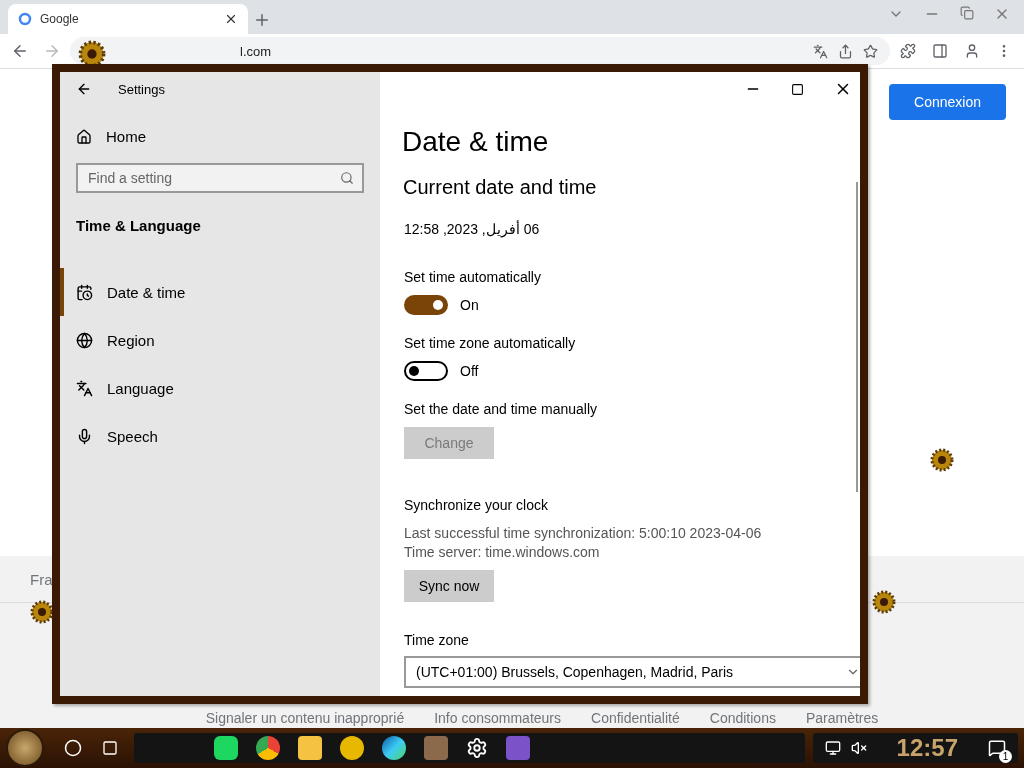 This screenshot has height=768, width=1024. Describe the element at coordinates (84, 388) in the screenshot. I see `language-icon` at that location.